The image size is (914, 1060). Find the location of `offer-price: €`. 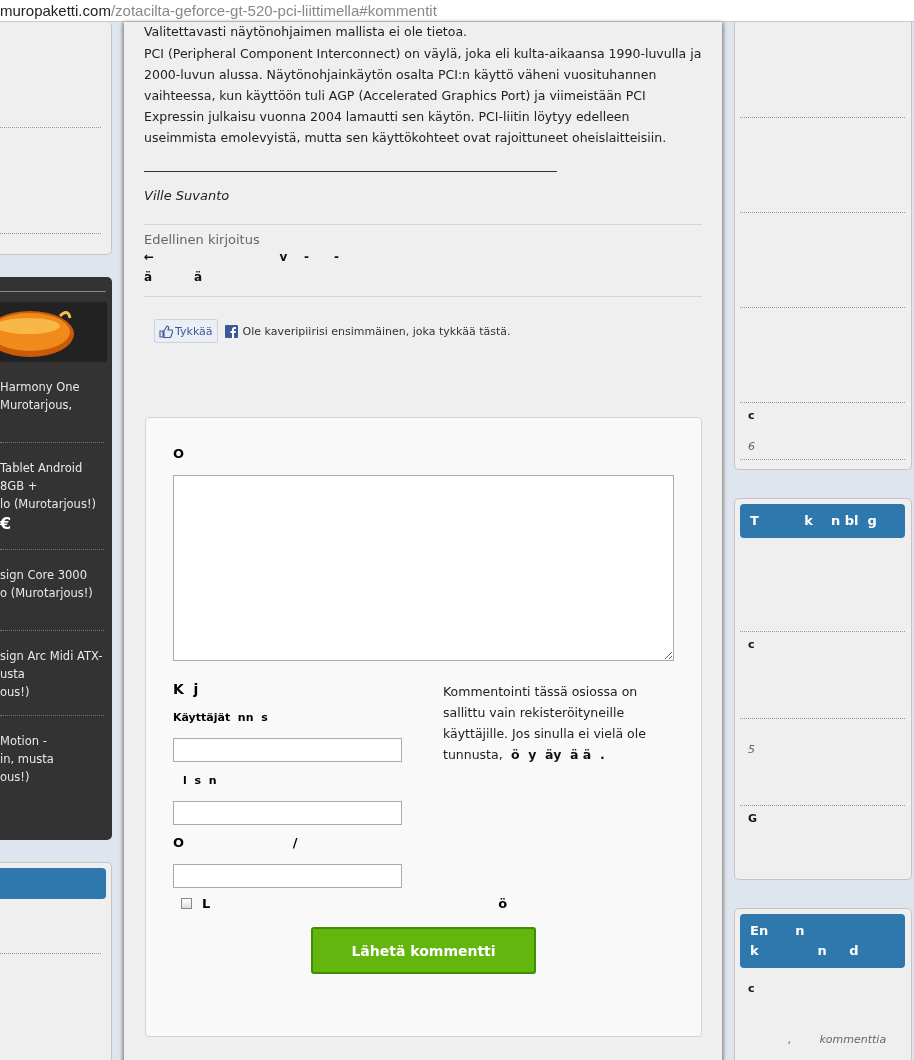

offer-price: € is located at coordinates (6, 524).